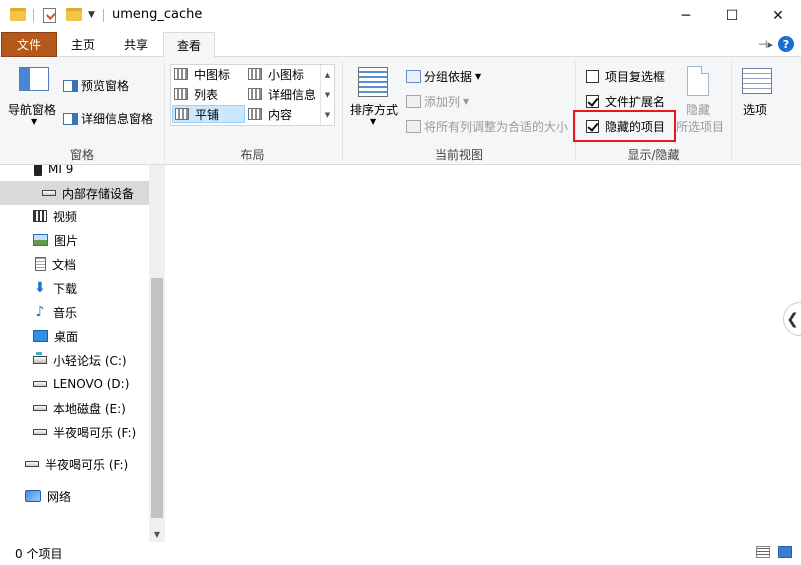 This screenshot has width=801, height=565. I want to click on nav-item-pictures: 图片, so click(55, 240).